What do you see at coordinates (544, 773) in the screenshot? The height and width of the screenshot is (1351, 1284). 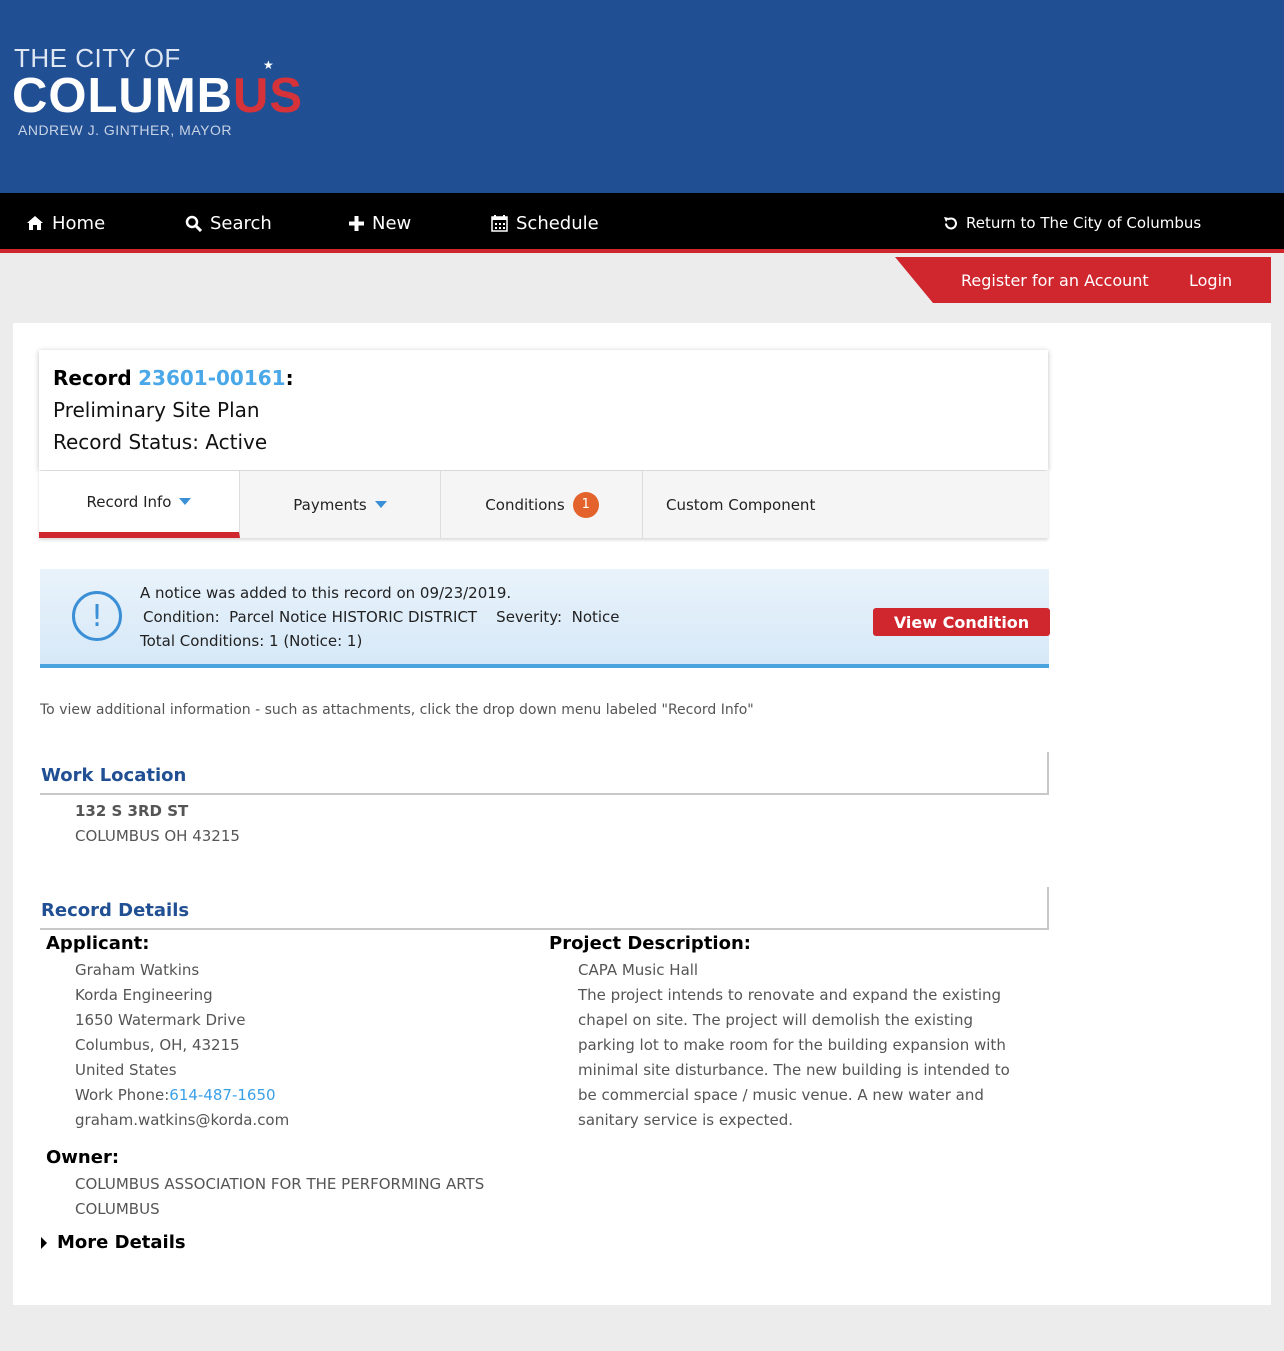 I see `work-location-heading: Work Location` at bounding box center [544, 773].